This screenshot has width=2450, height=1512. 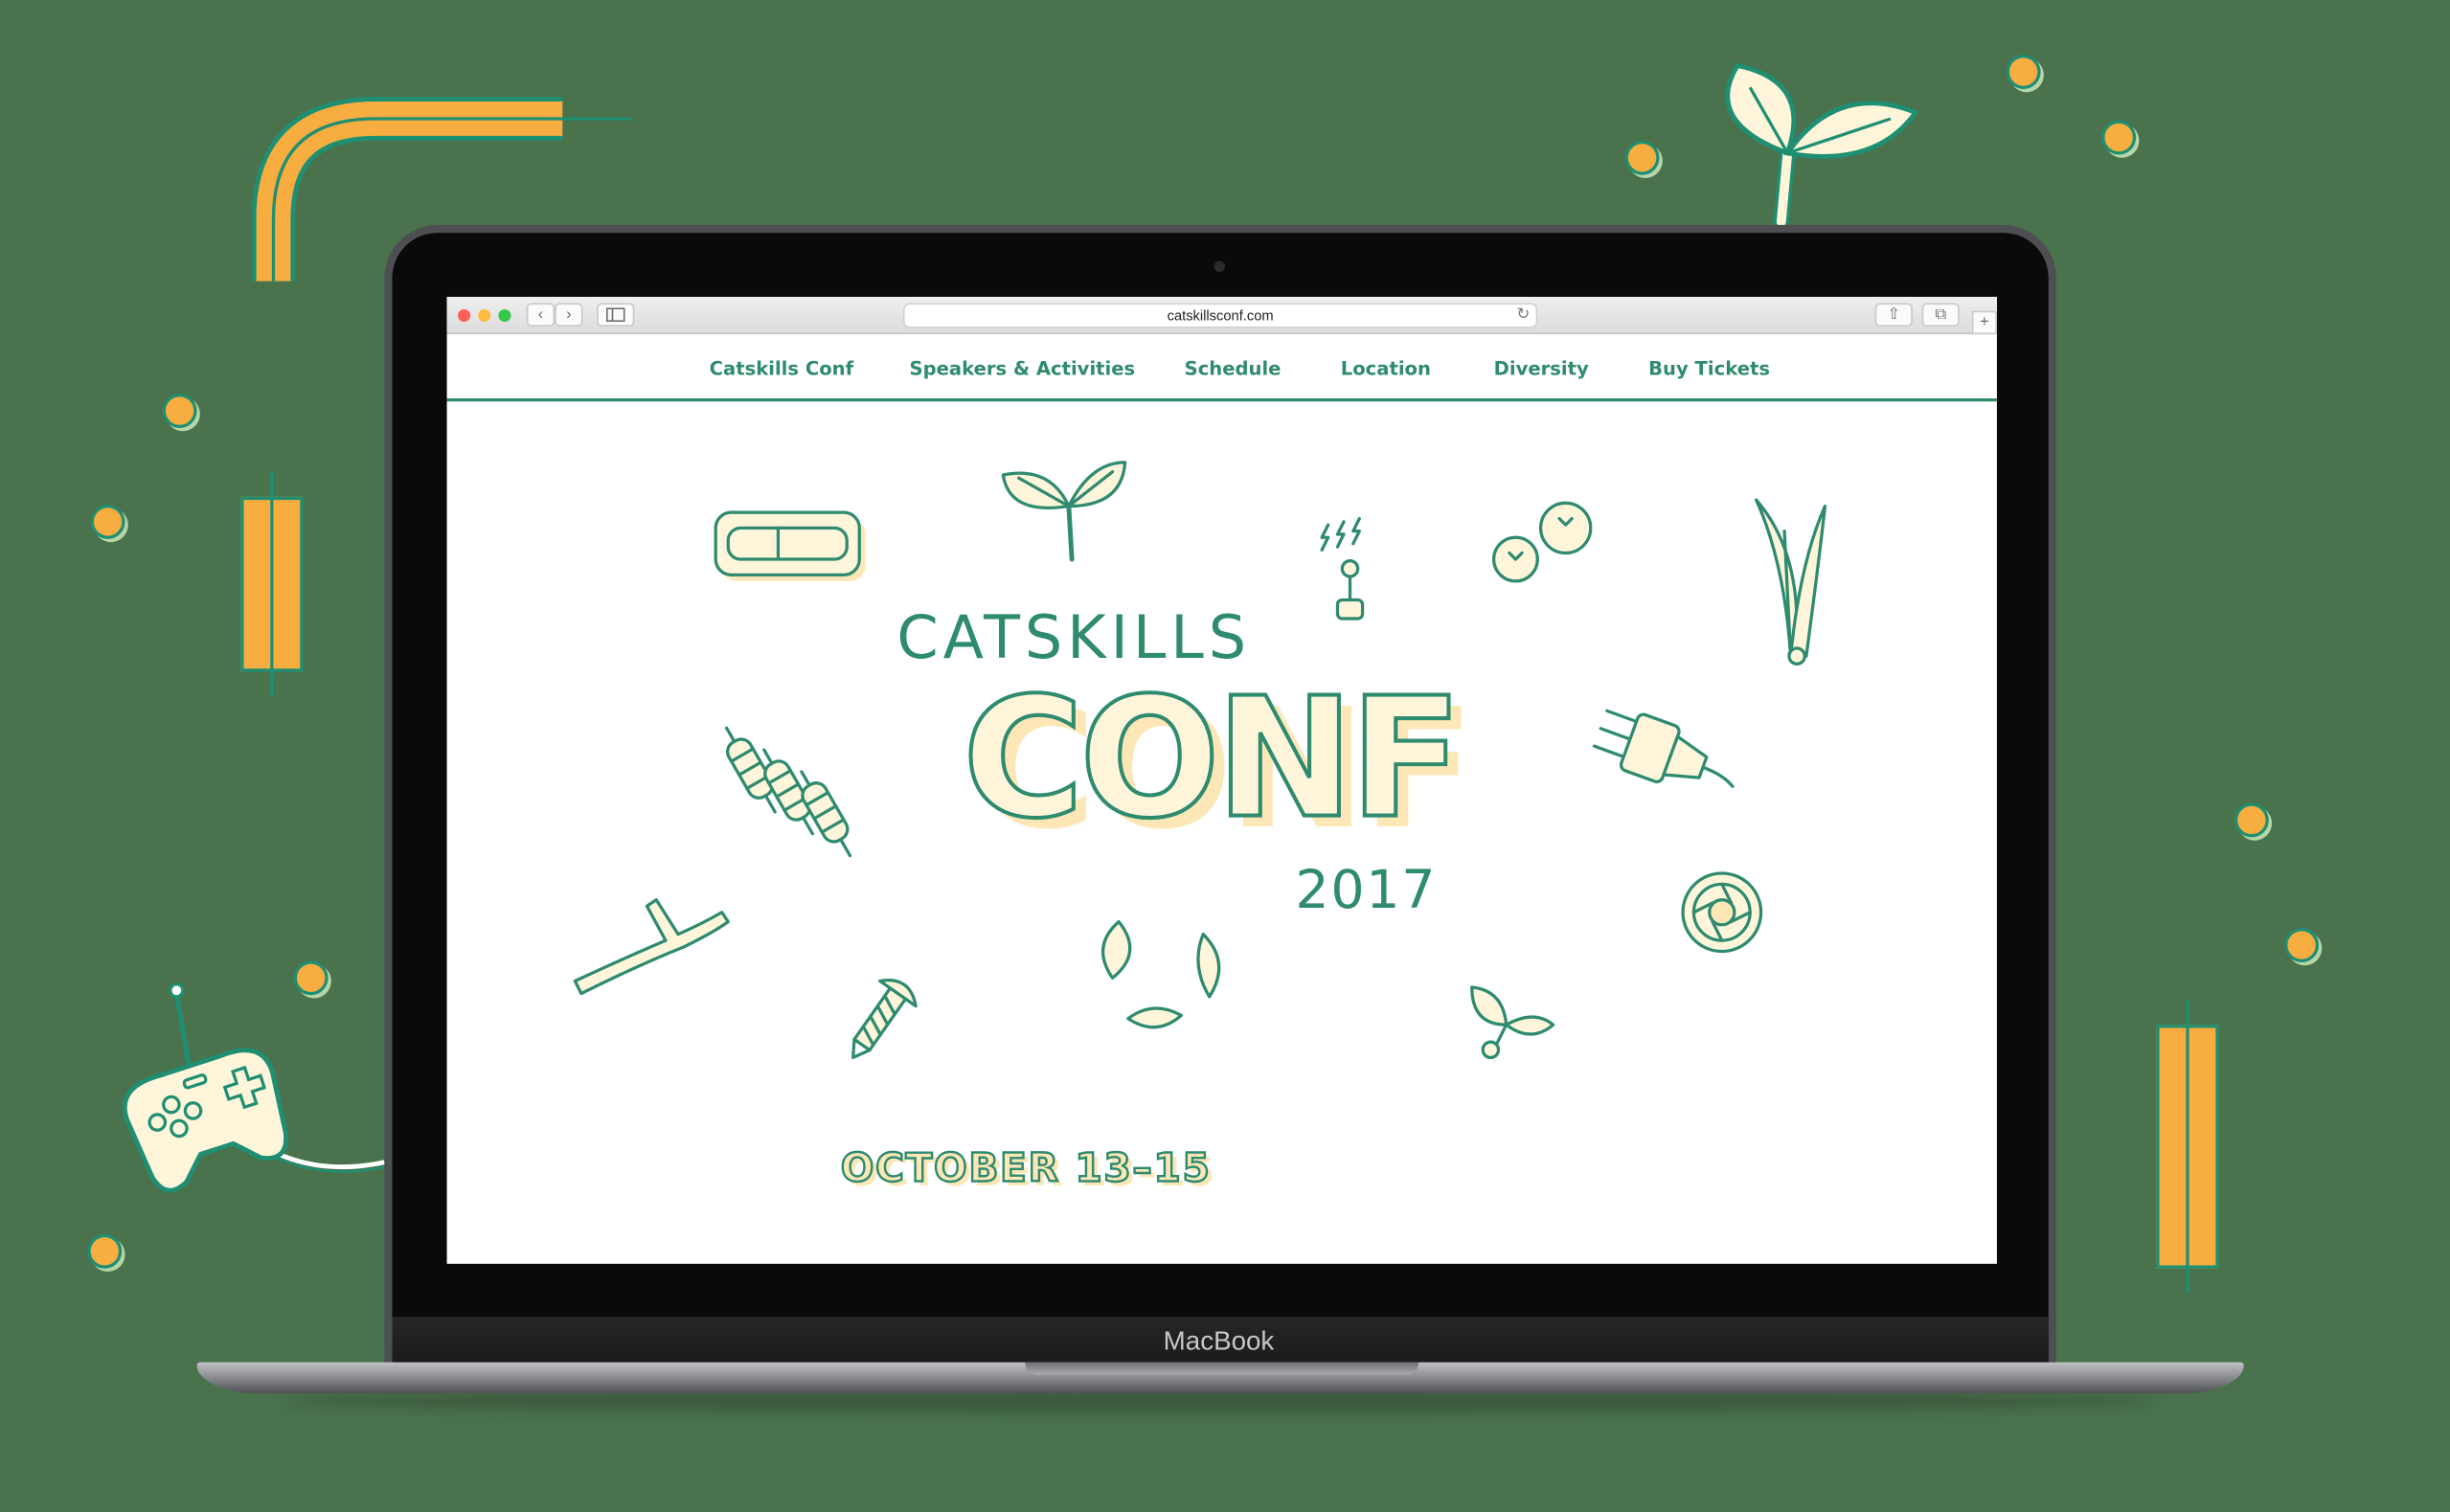 What do you see at coordinates (1161, 974) in the screenshot?
I see `leaves-icon` at bounding box center [1161, 974].